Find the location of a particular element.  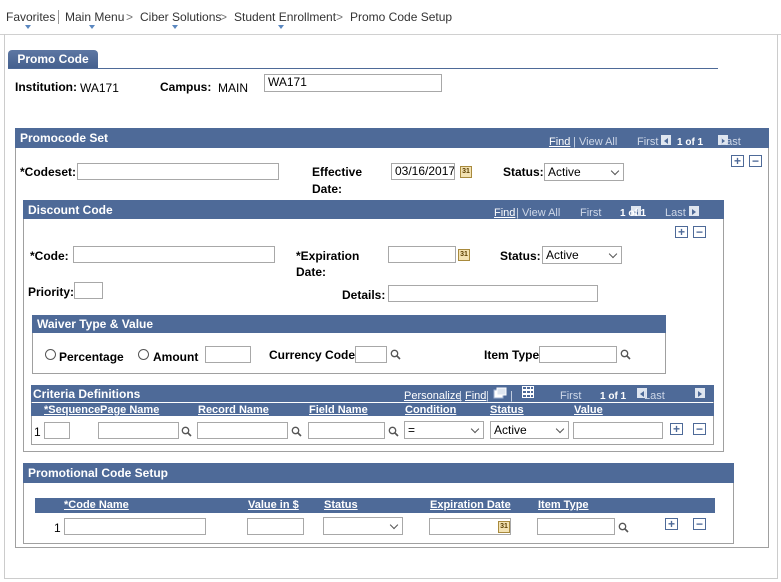

col-promo-status: Status is located at coordinates (341, 505).